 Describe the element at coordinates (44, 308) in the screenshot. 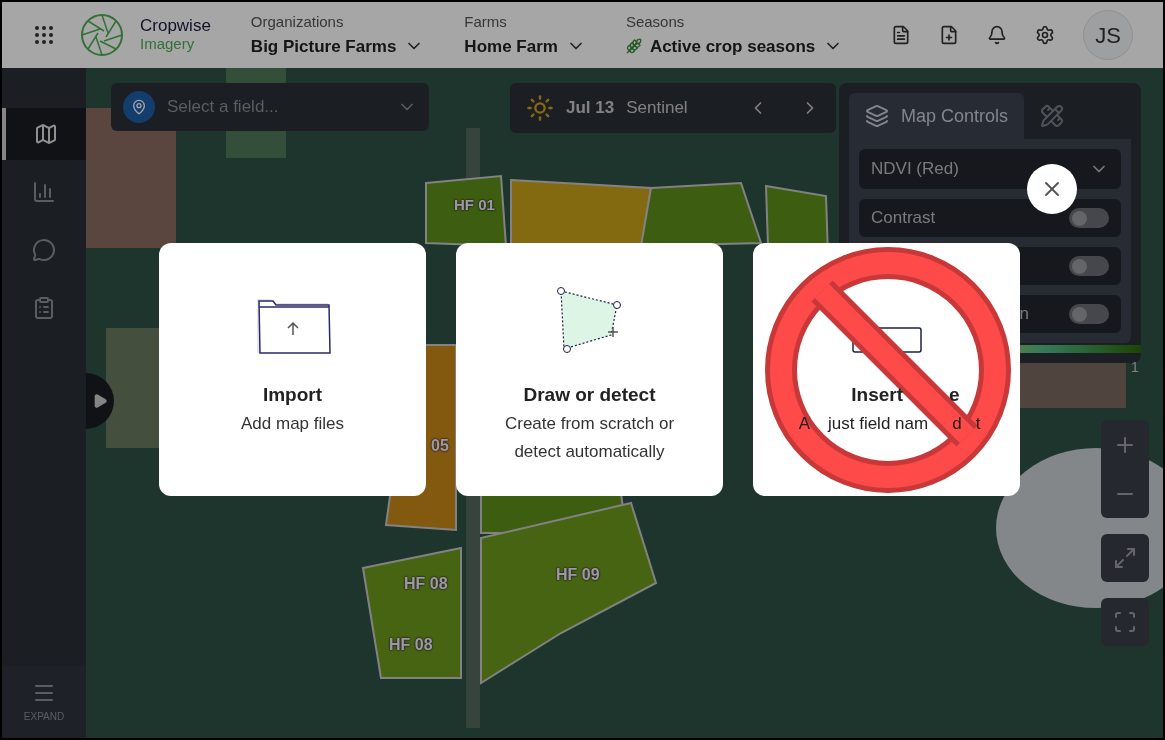

I see `clipboard-icon` at that location.